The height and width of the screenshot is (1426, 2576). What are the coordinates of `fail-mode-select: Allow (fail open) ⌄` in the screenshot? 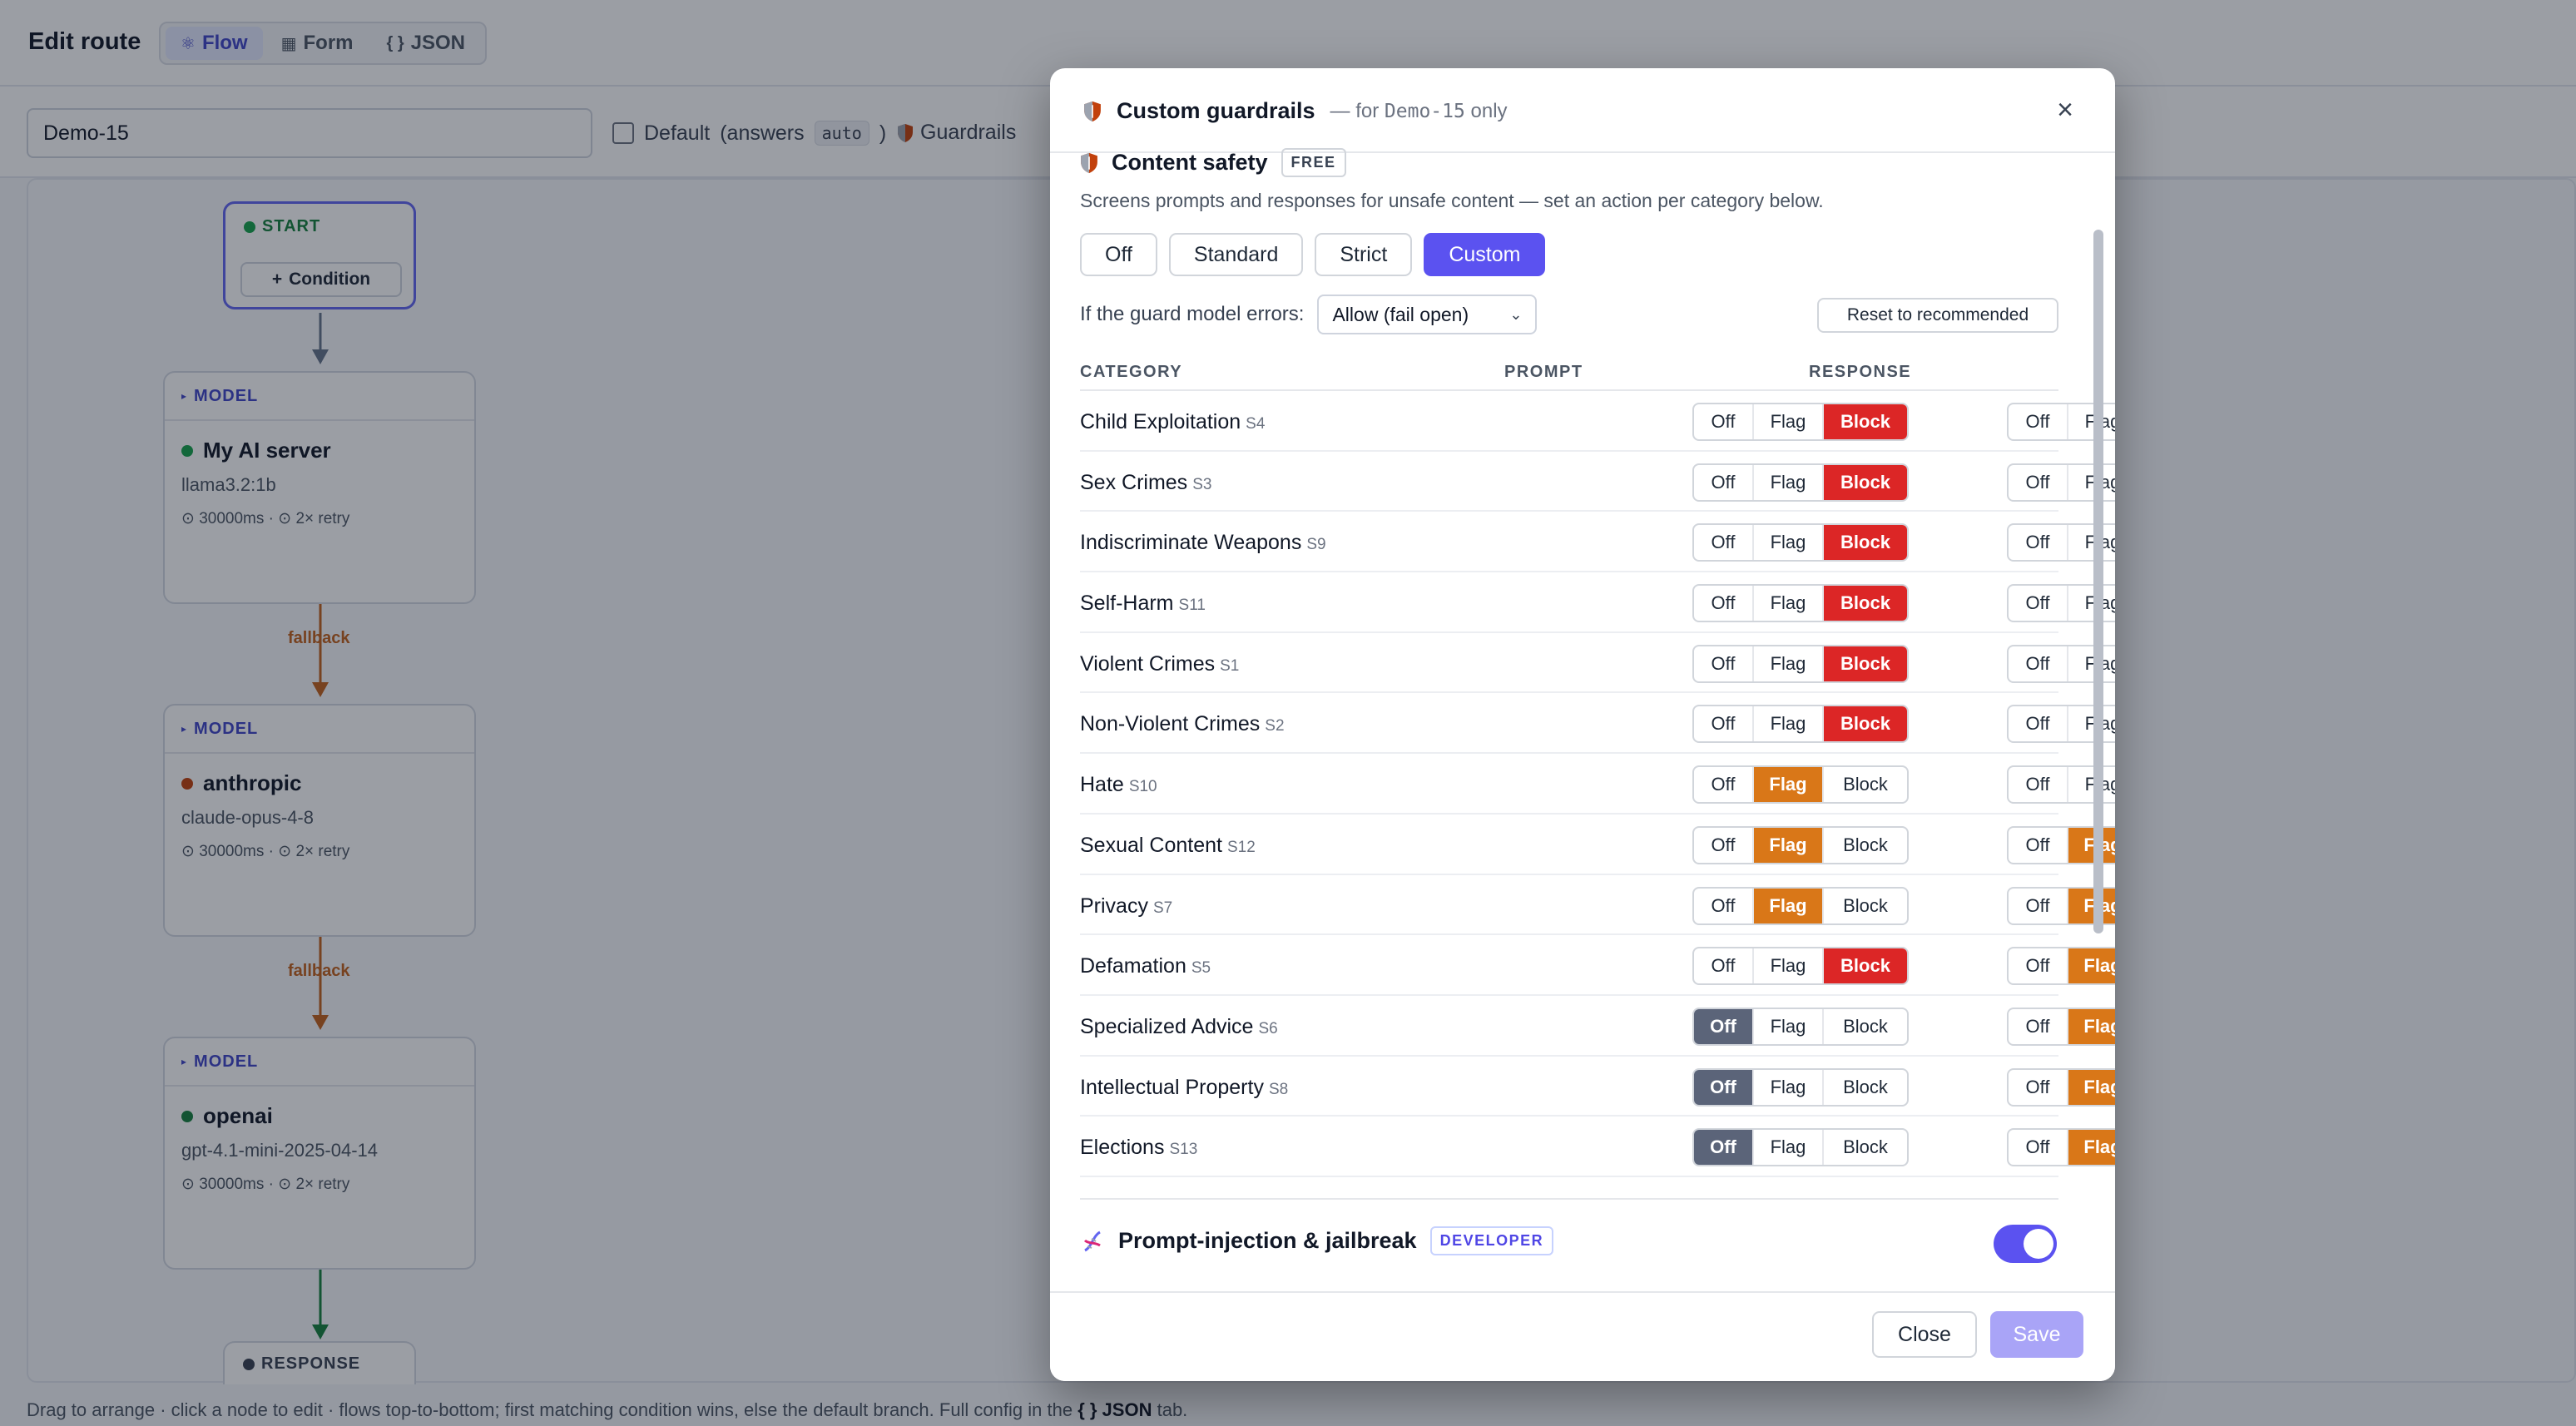 It's located at (1428, 314).